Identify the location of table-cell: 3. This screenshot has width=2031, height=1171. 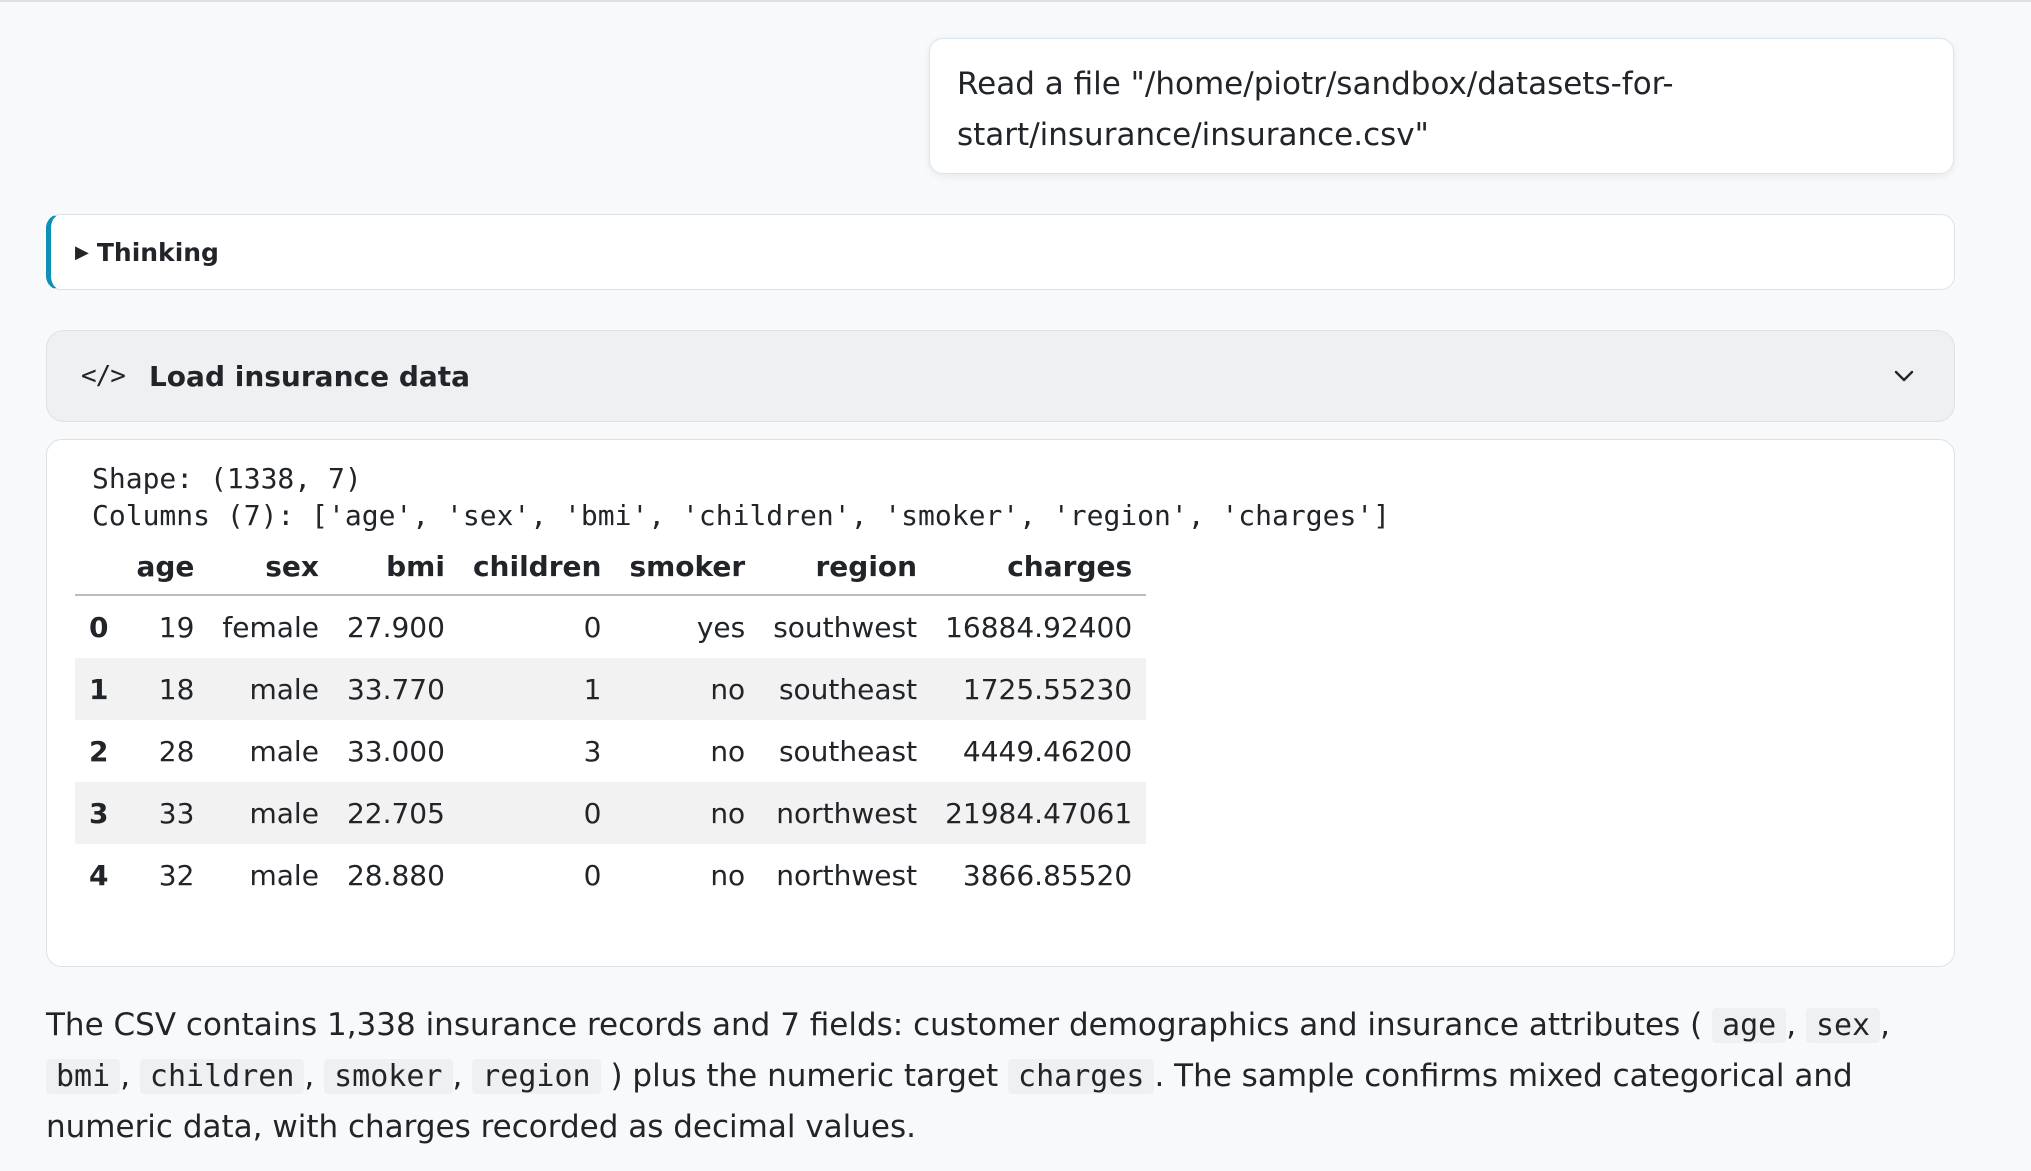
(592, 751).